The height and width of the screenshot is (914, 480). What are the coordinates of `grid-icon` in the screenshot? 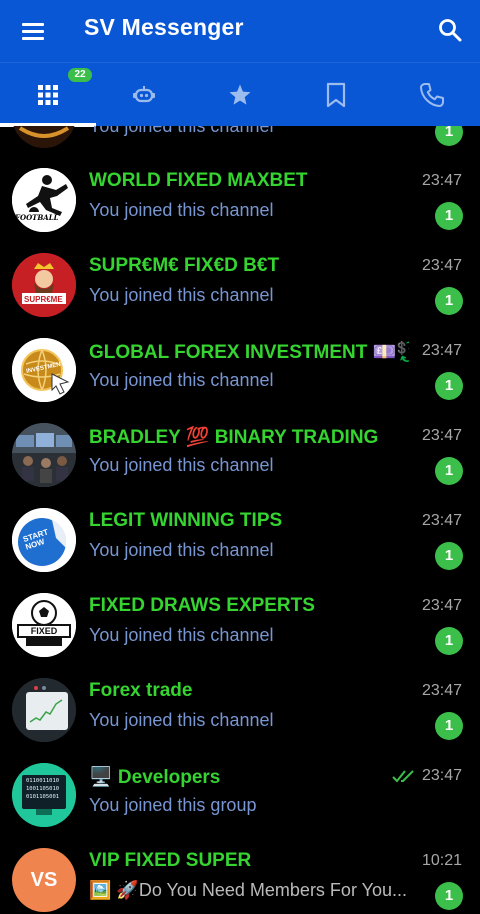 It's located at (48, 95).